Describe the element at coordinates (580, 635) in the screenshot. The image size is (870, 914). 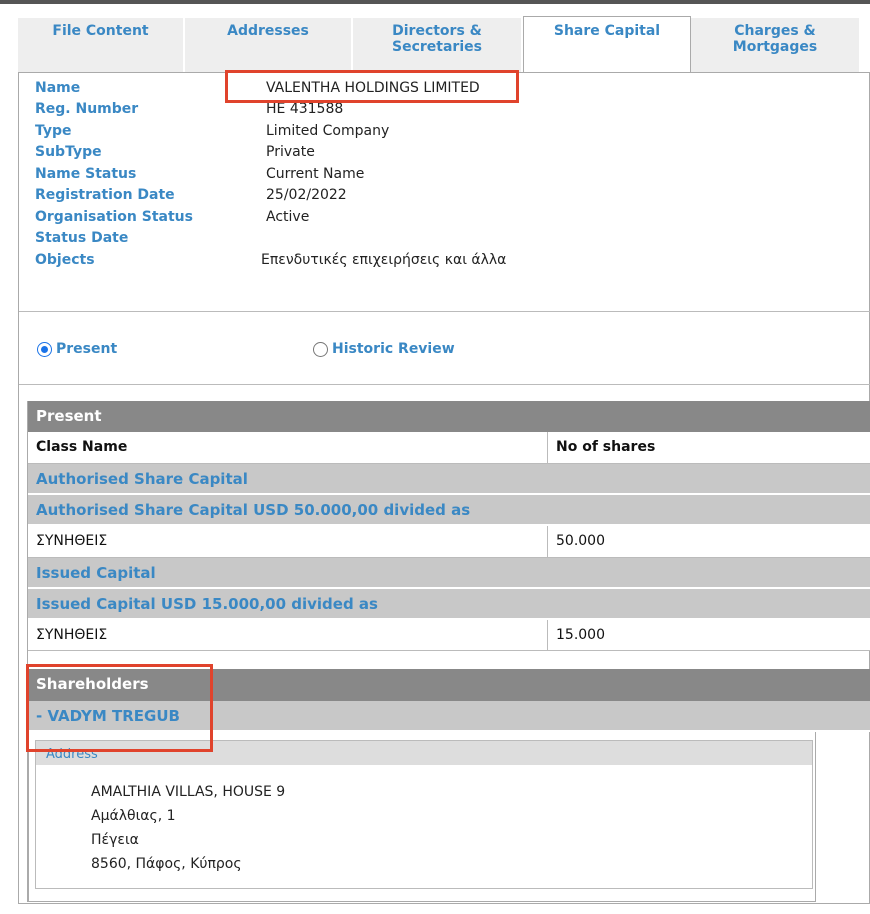
I see `shares-cell: 15.000` at that location.